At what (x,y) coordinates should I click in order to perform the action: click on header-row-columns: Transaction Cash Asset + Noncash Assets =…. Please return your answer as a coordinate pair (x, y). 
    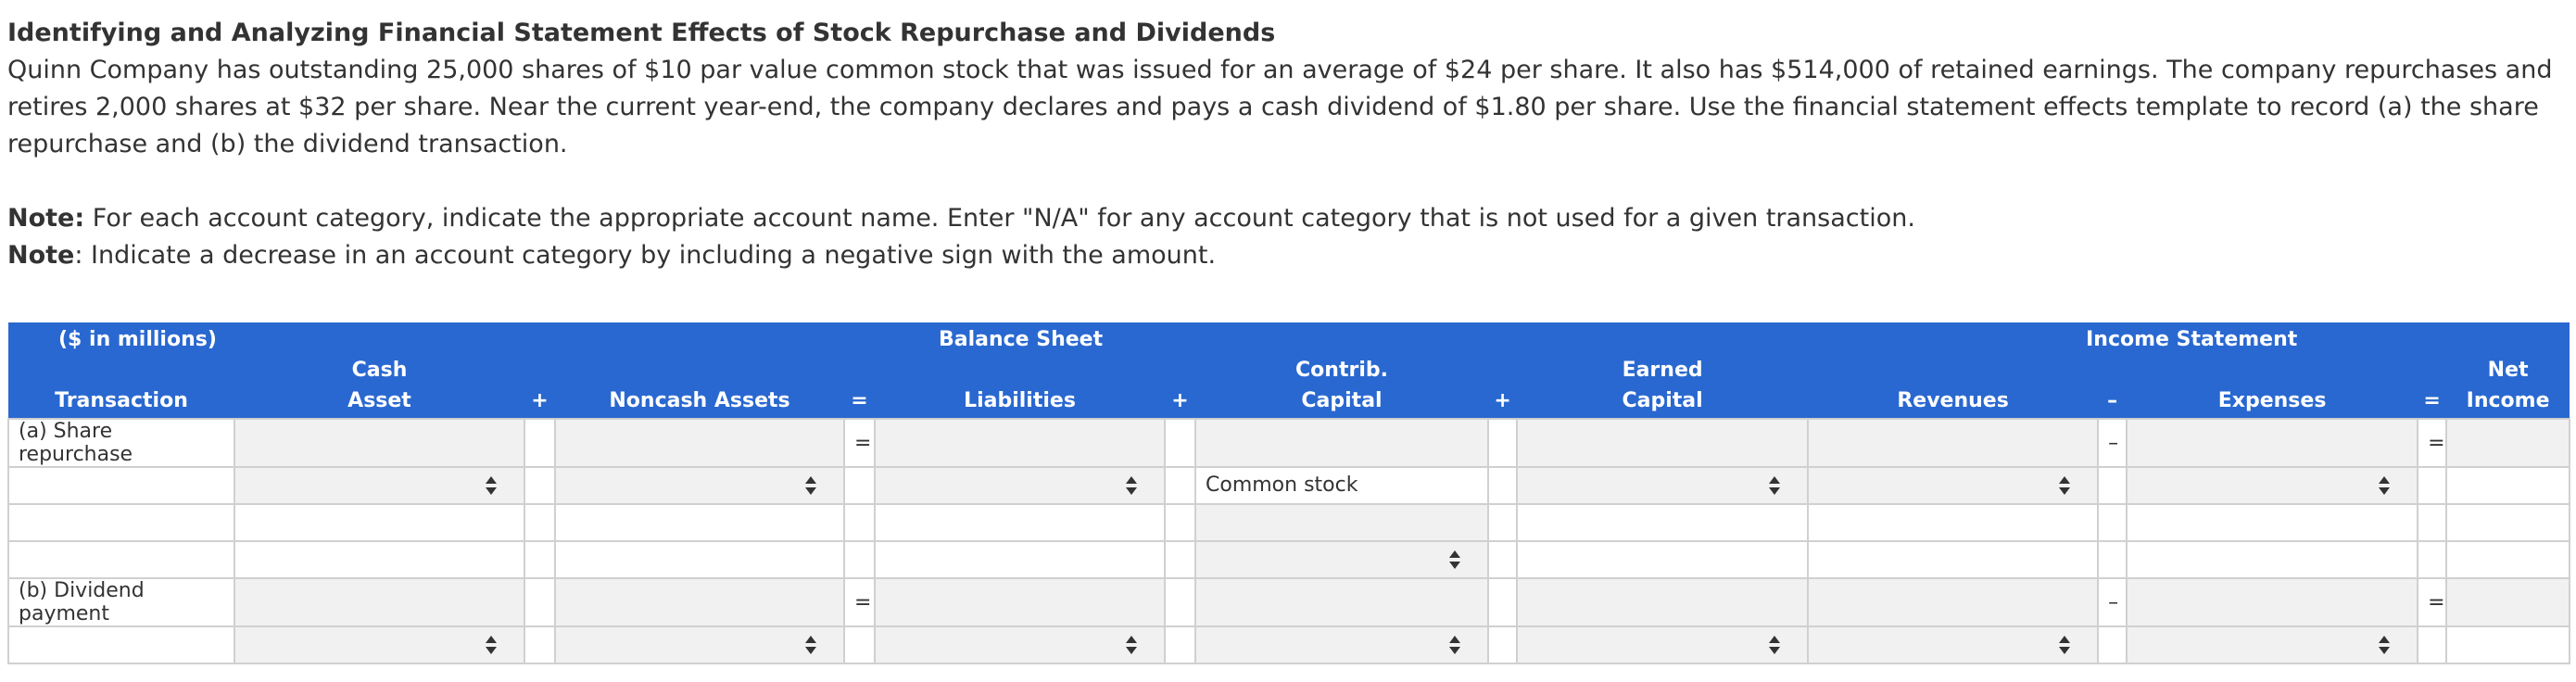
    Looking at the image, I should click on (1289, 387).